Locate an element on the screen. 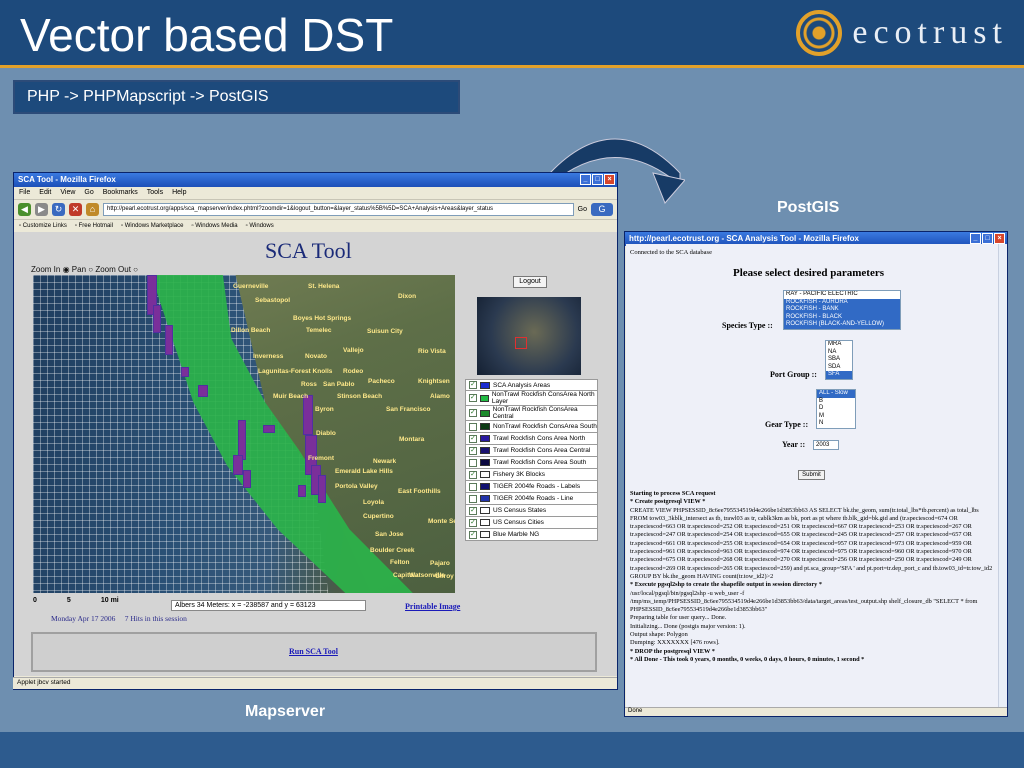  bookmark-link: Windows Media is located at coordinates (214, 226).